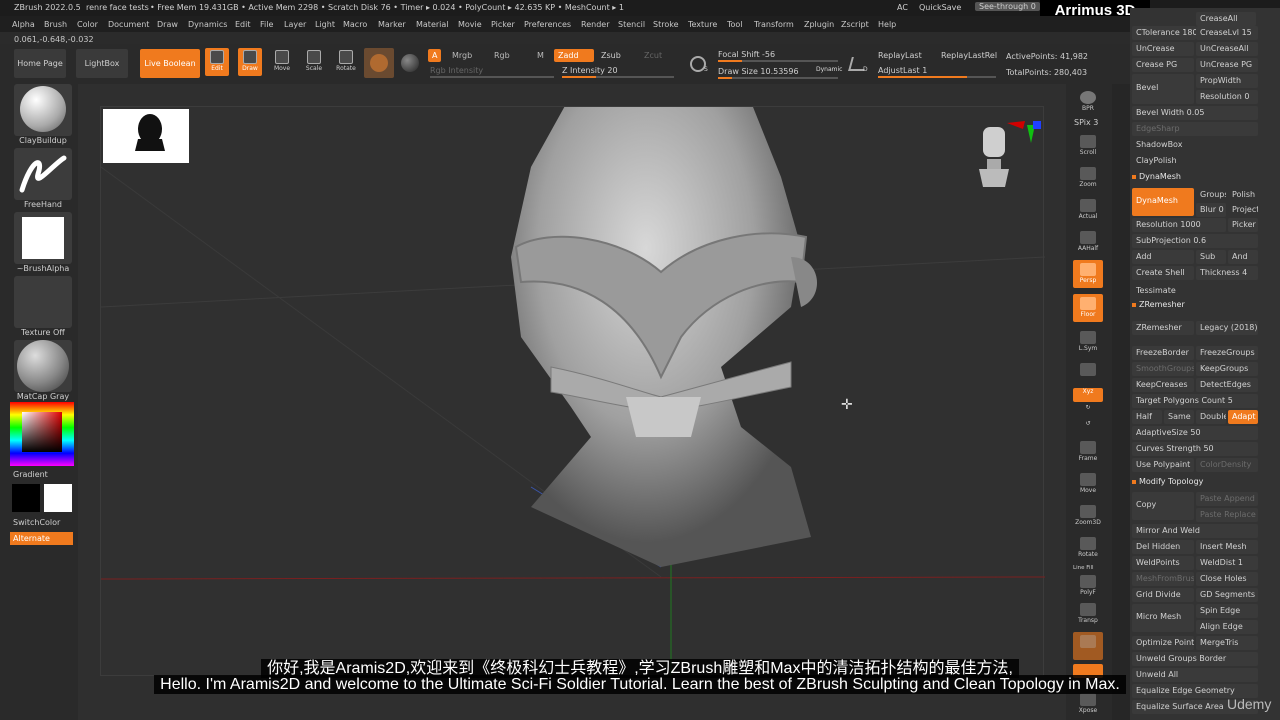  I want to click on menu-light: Light, so click(325, 24).